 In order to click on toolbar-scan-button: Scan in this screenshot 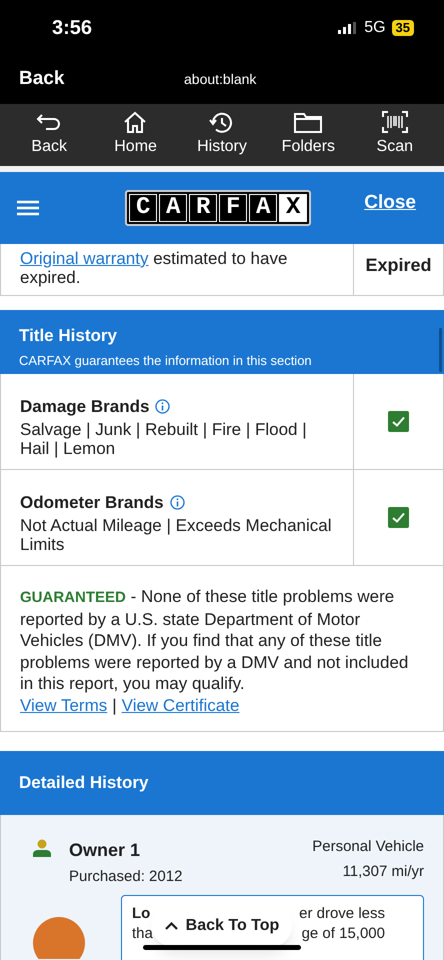, I will do `click(394, 135)`.